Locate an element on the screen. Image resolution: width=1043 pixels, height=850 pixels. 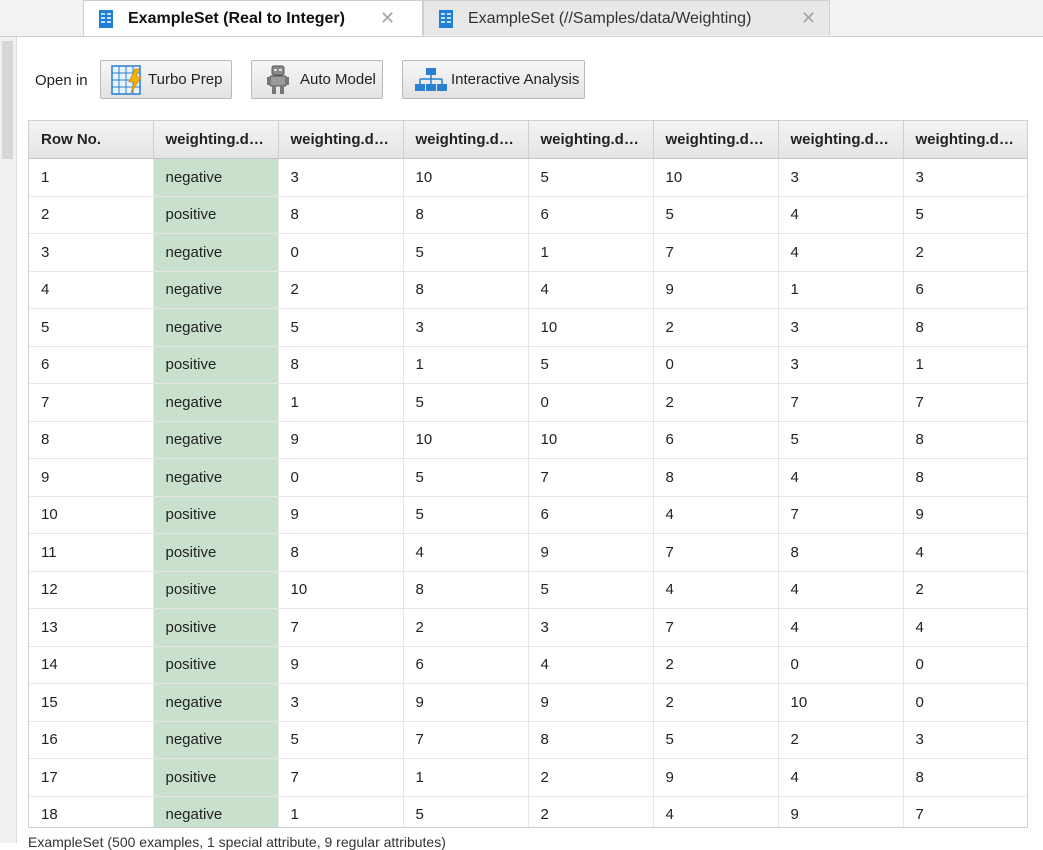
turbo-prep-button: Turbo Prep is located at coordinates (166, 79).